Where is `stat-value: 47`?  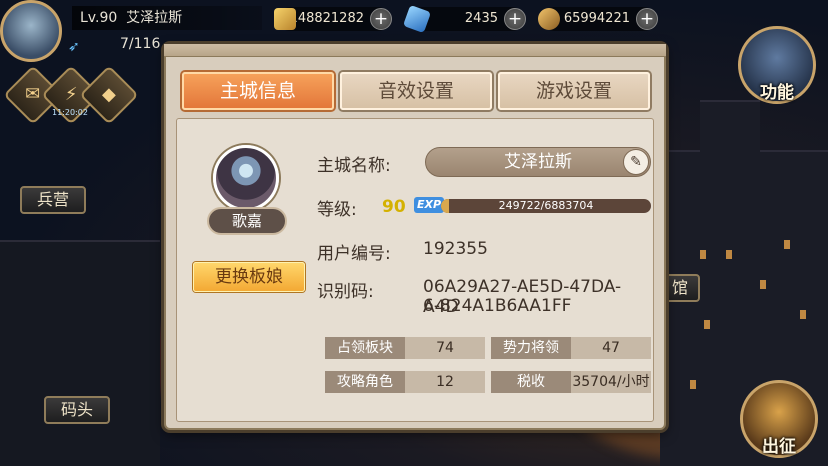 stat-value: 47 is located at coordinates (611, 348).